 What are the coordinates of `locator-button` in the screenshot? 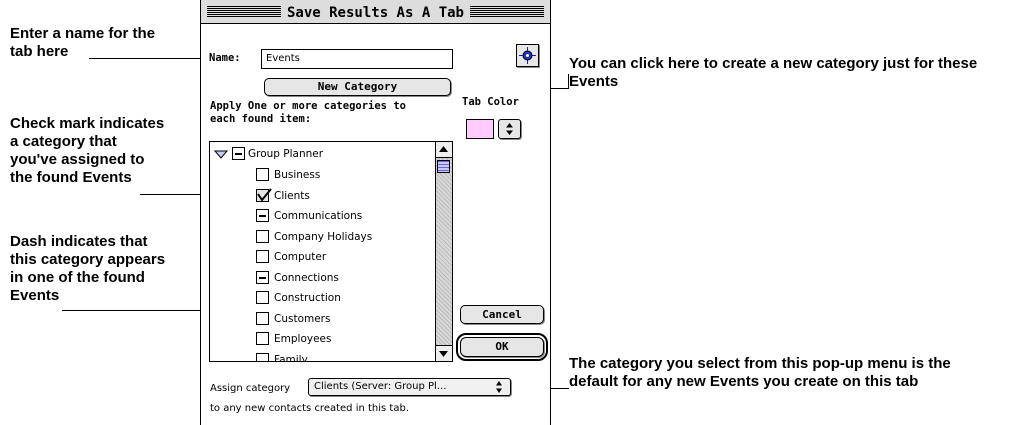 It's located at (527, 55).